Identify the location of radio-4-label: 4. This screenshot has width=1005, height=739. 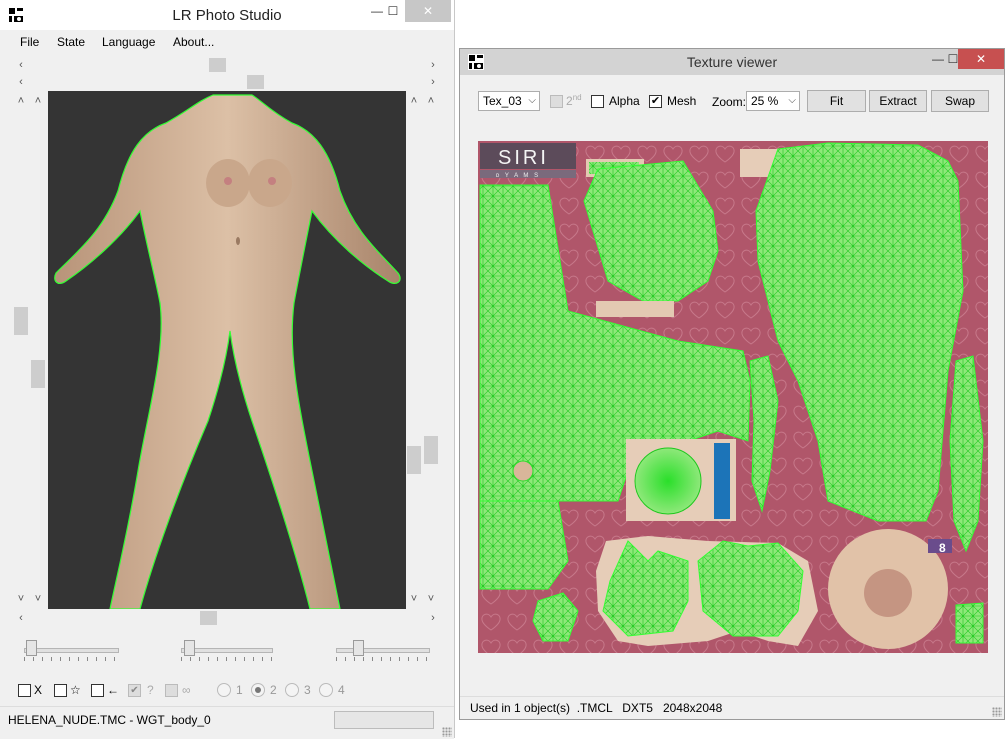
(341, 690).